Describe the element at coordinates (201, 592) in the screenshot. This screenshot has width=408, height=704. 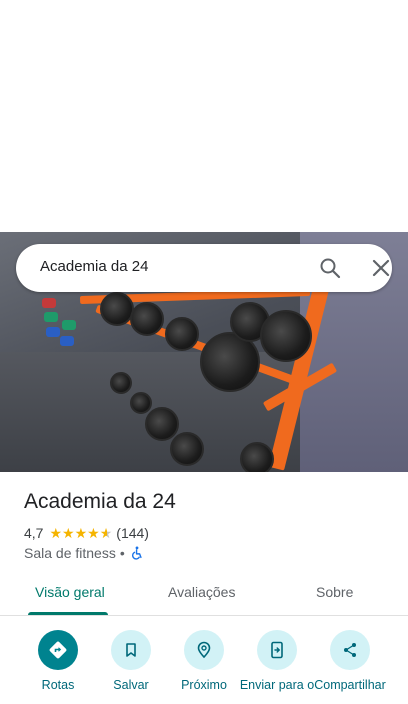
I see `tab-reviews: Avaliações` at that location.